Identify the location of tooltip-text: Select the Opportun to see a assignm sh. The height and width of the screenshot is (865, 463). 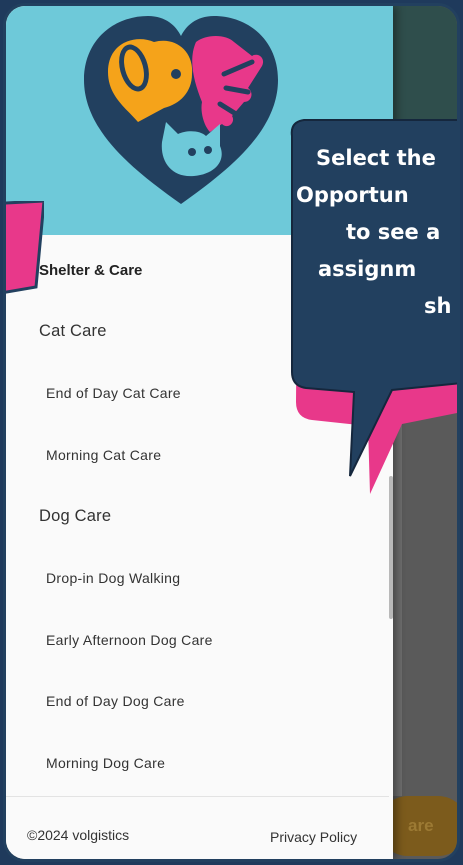
(376, 232).